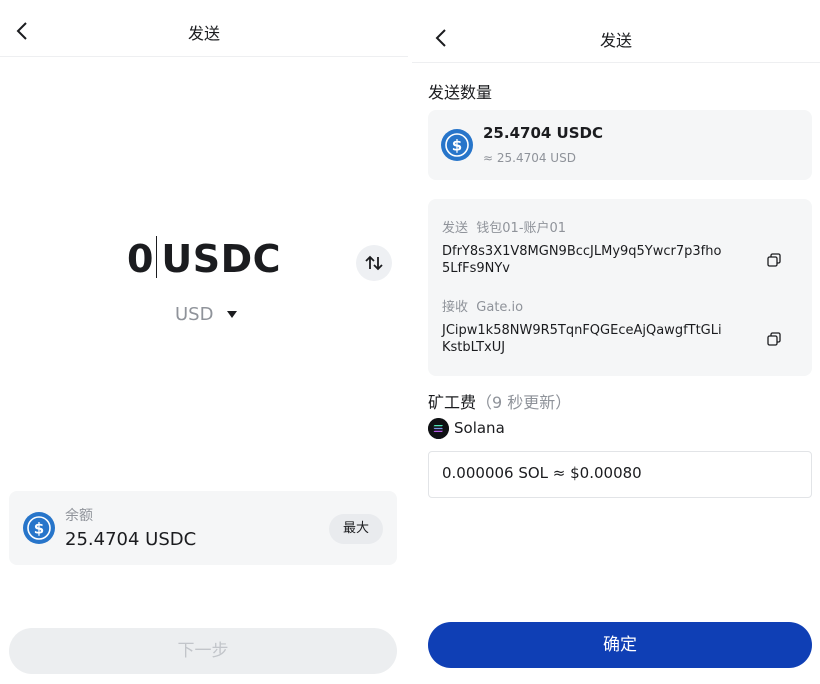 This screenshot has width=820, height=684. What do you see at coordinates (529, 158) in the screenshot?
I see `send-amount-fiat: ≈ 25.4704 USD` at bounding box center [529, 158].